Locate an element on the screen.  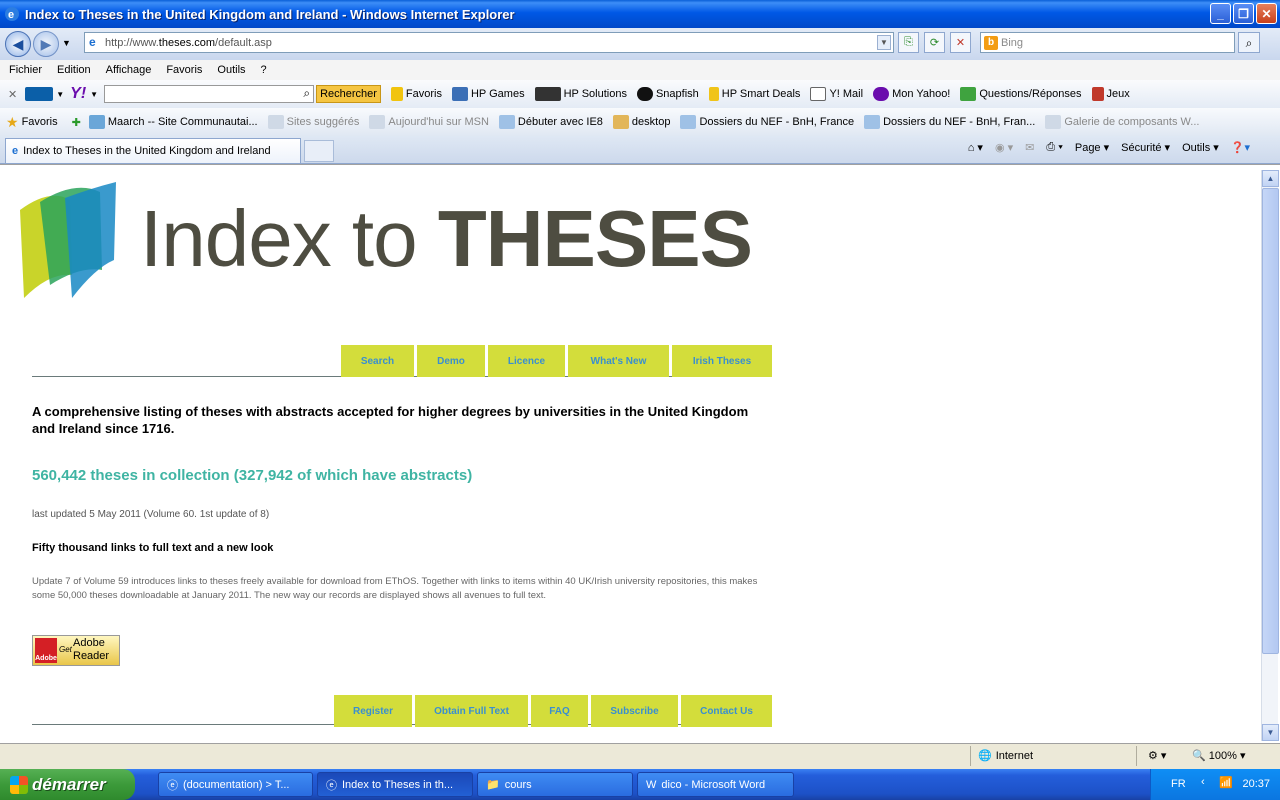
nav-licence: Licence is located at coordinates (526, 361).